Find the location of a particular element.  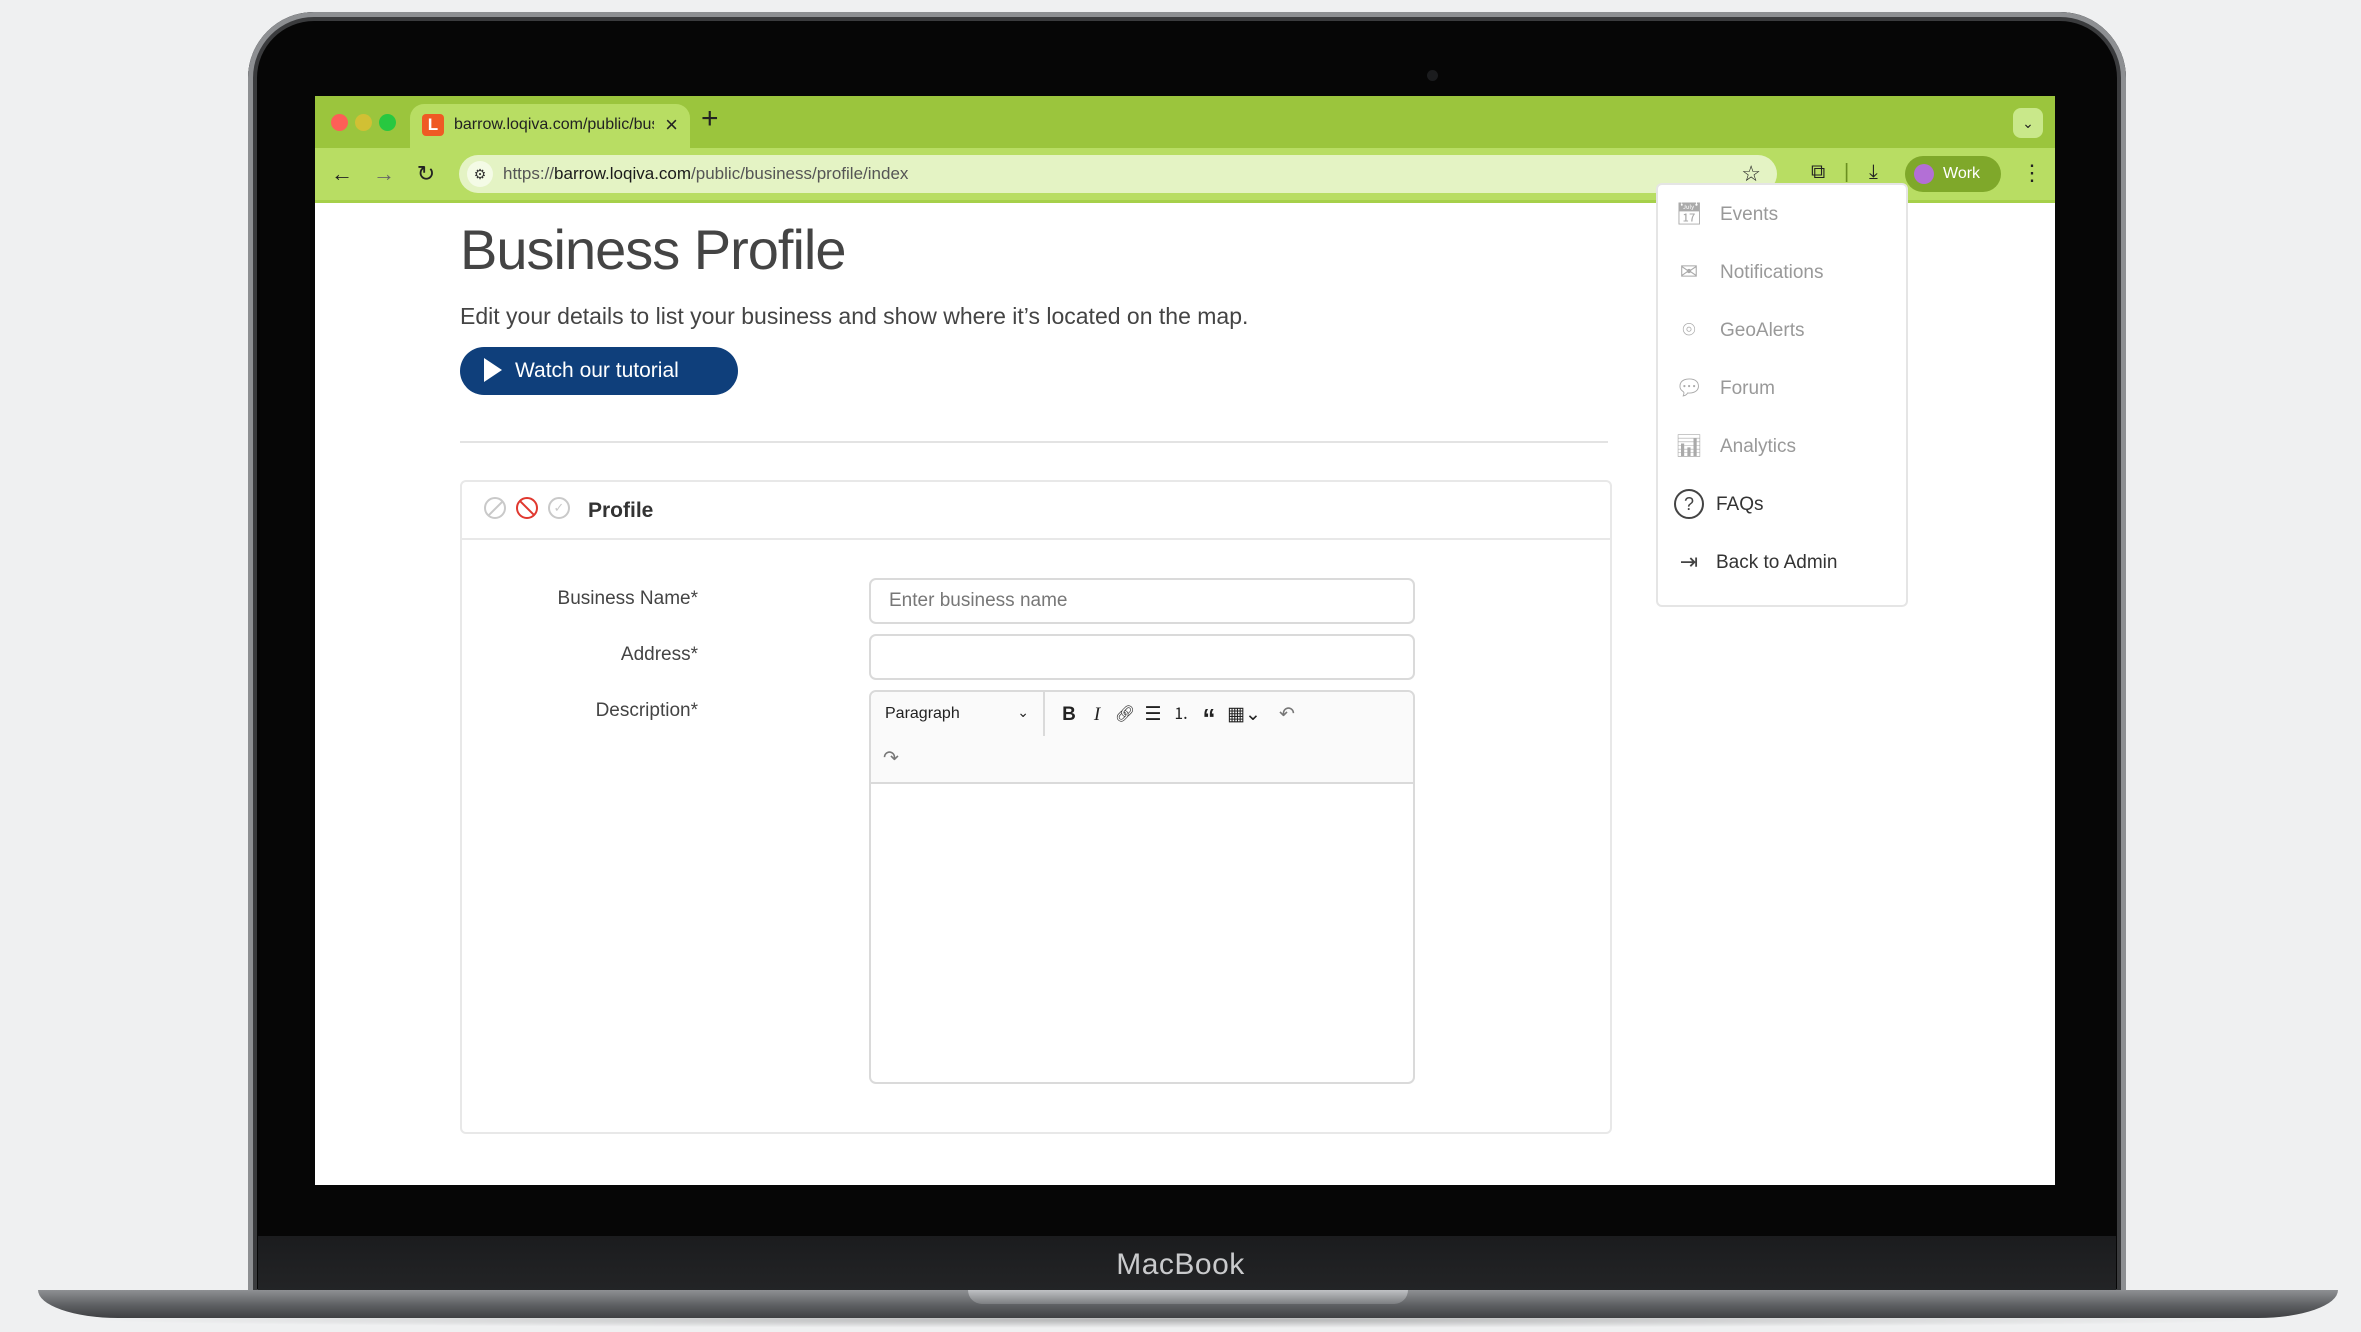

calendar-icon: 📅︎ is located at coordinates (1689, 213).